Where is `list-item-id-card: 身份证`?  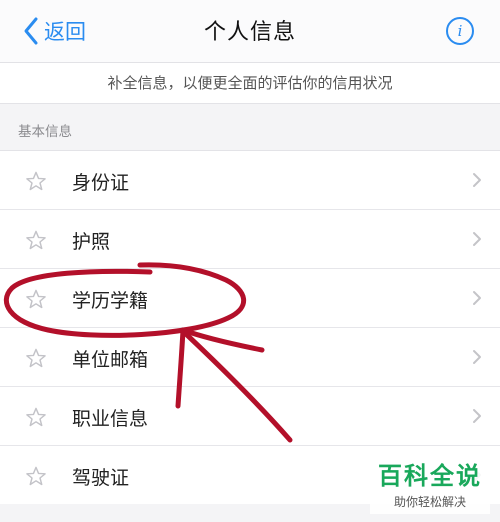
list-item-id-card: 身份证 is located at coordinates (250, 180).